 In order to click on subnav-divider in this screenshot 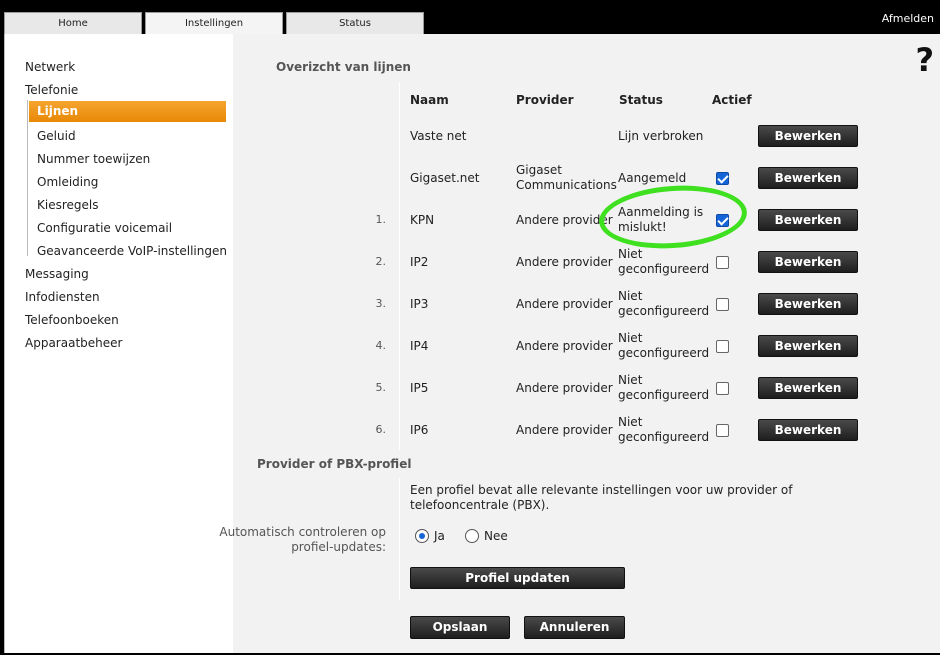, I will do `click(27, 178)`.